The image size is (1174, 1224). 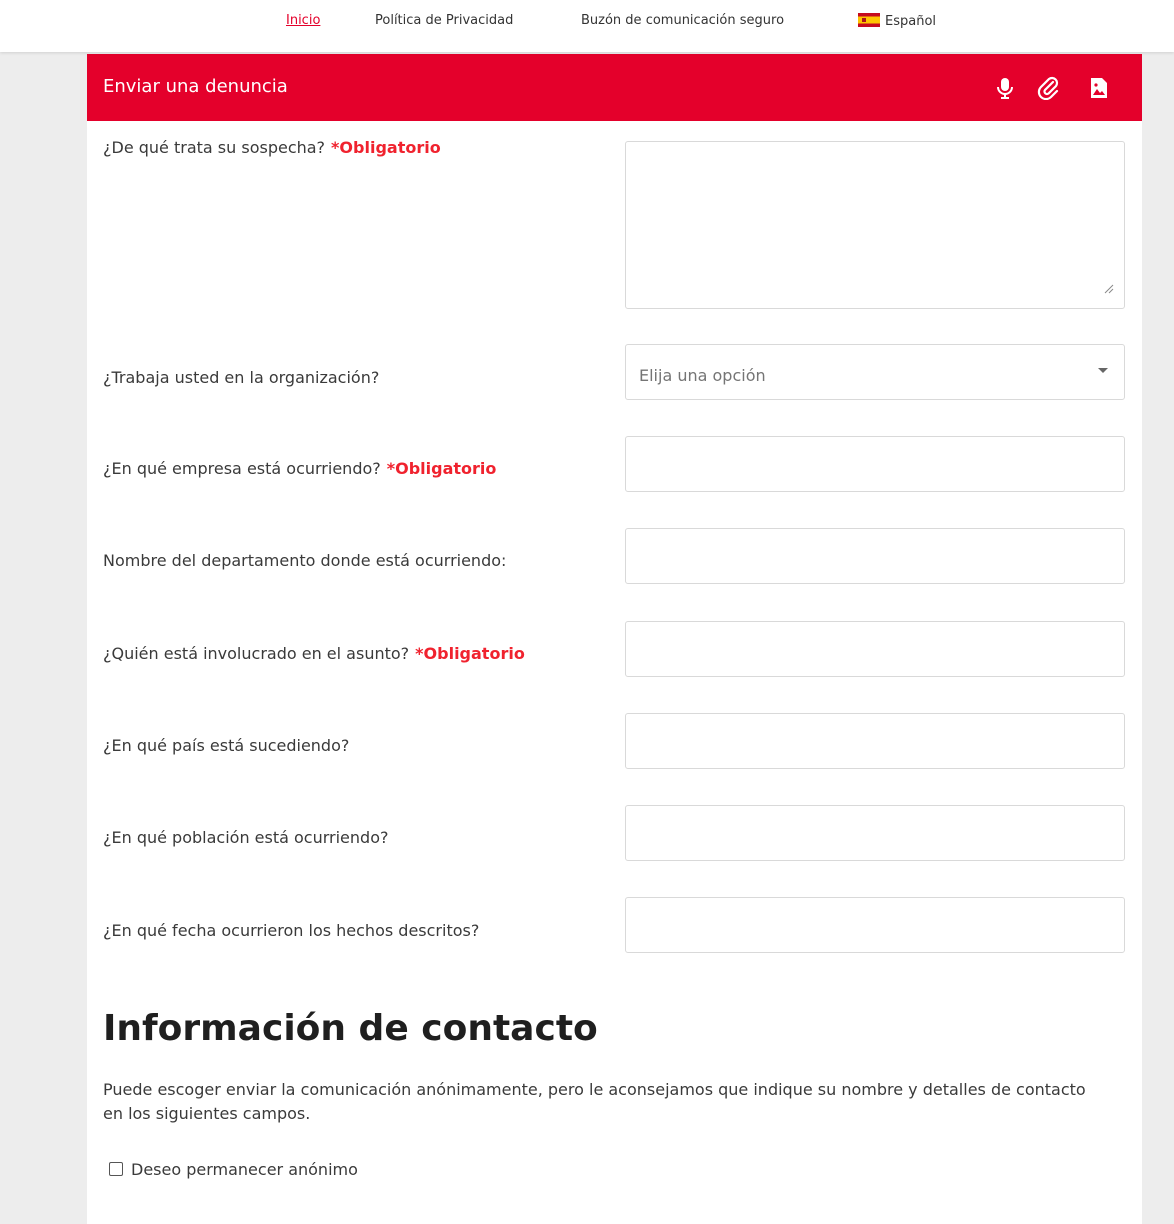 I want to click on works-in-org-select: Elija una opción, so click(x=875, y=372).